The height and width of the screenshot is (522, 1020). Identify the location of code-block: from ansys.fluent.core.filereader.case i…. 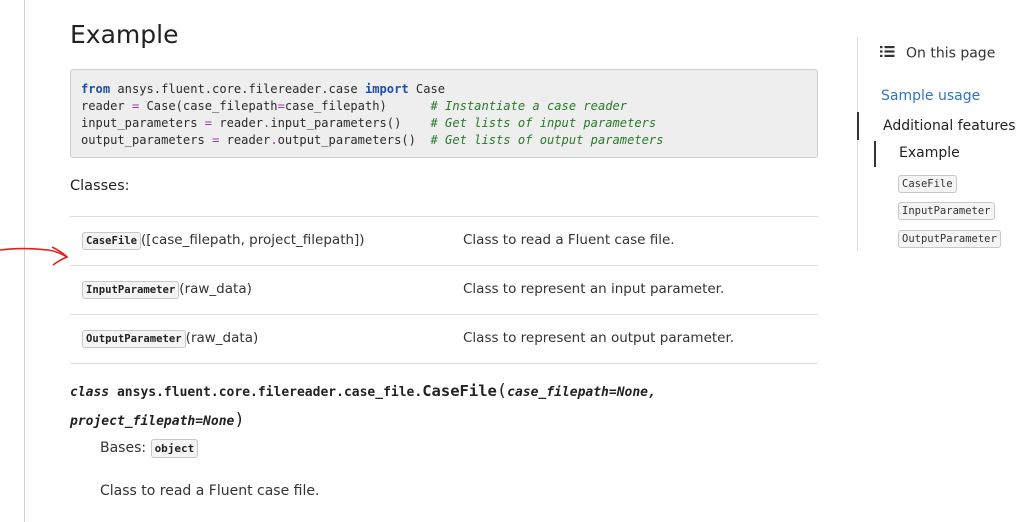
(444, 113).